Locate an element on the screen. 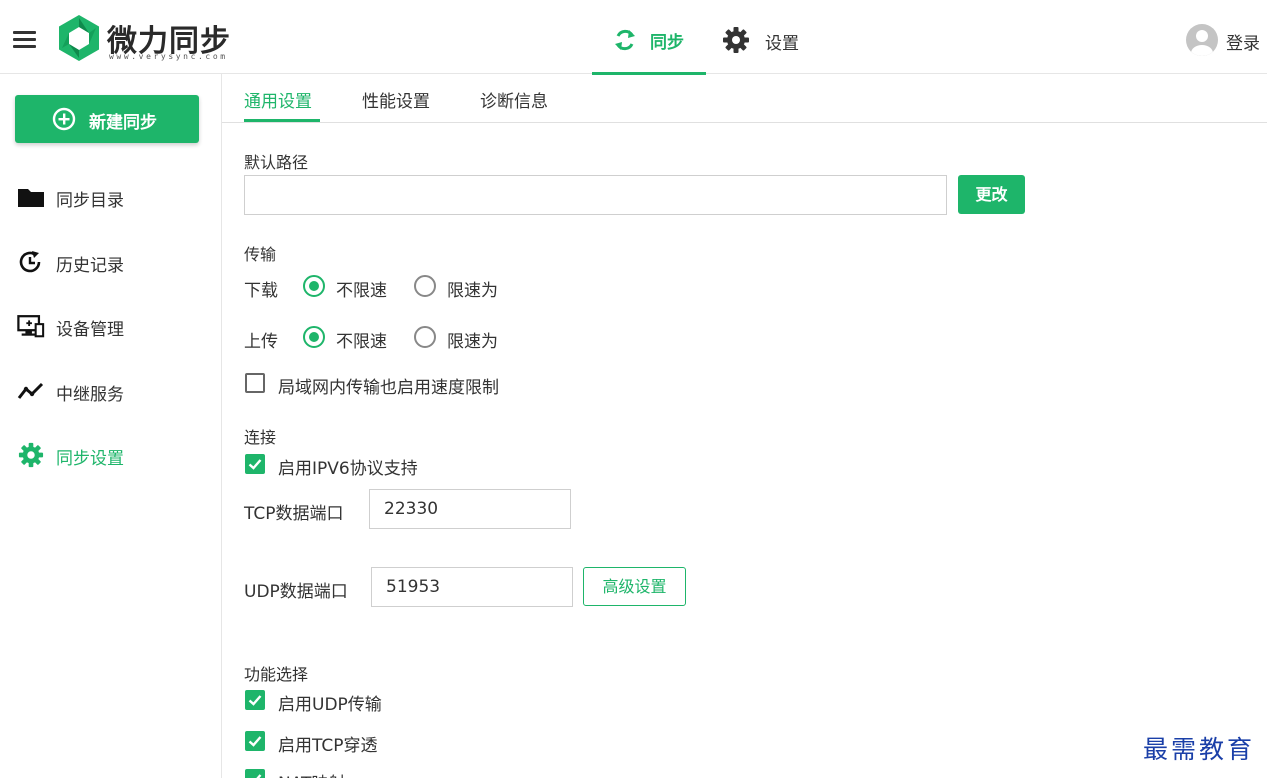 The width and height of the screenshot is (1267, 778). udp-port-label: UDP数据端口 is located at coordinates (296, 592).